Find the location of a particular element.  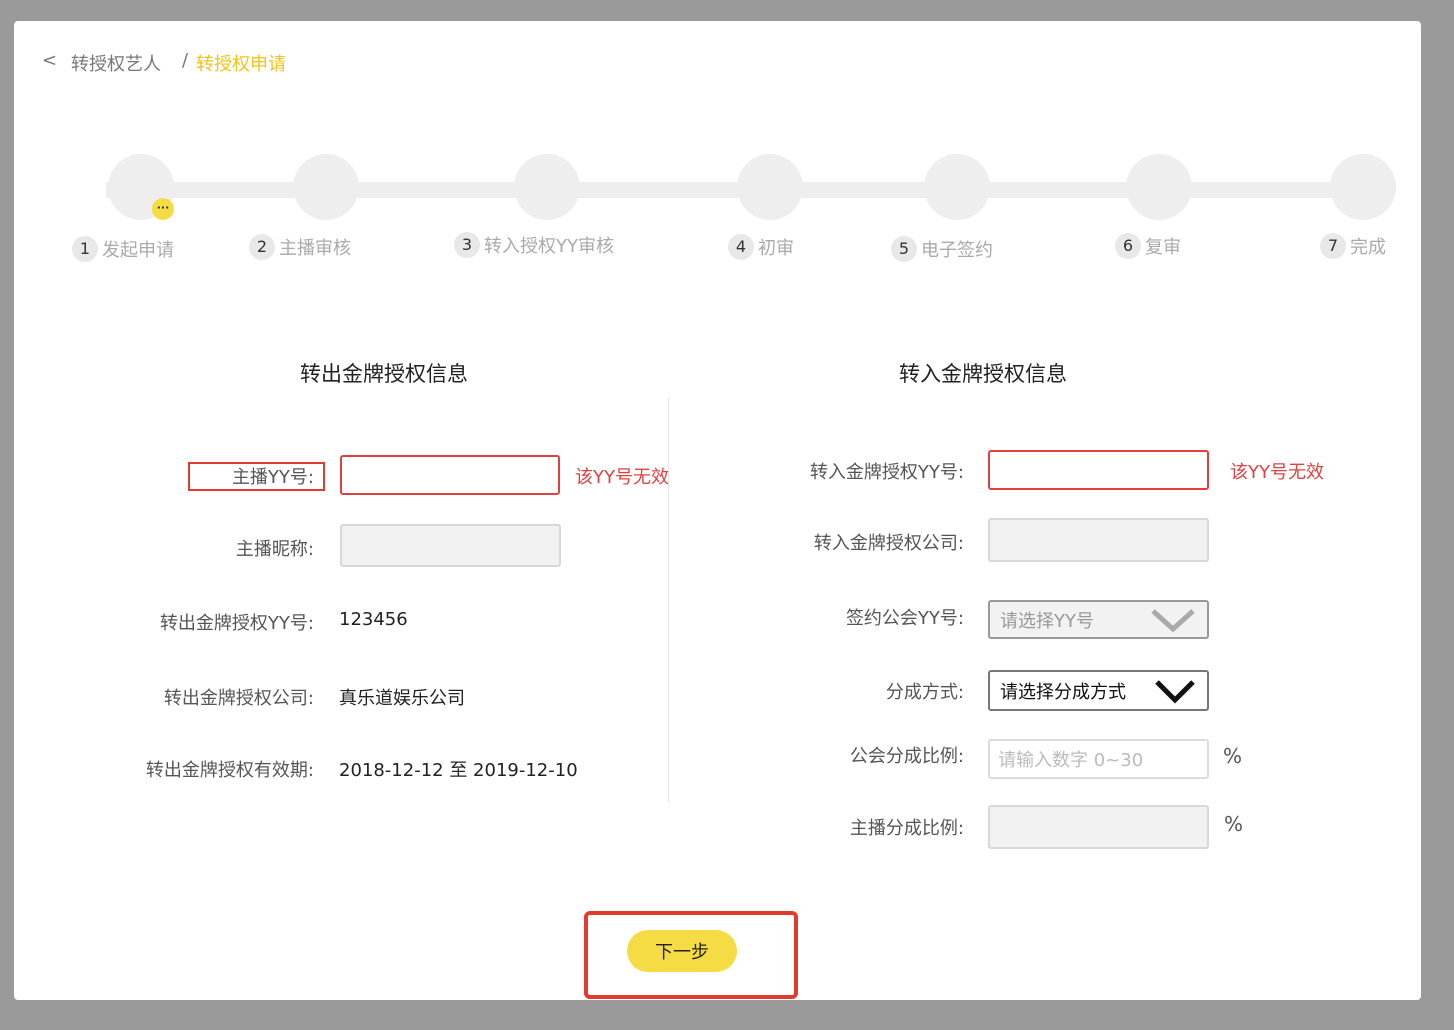

step-6: 6 复审 is located at coordinates (1148, 246).